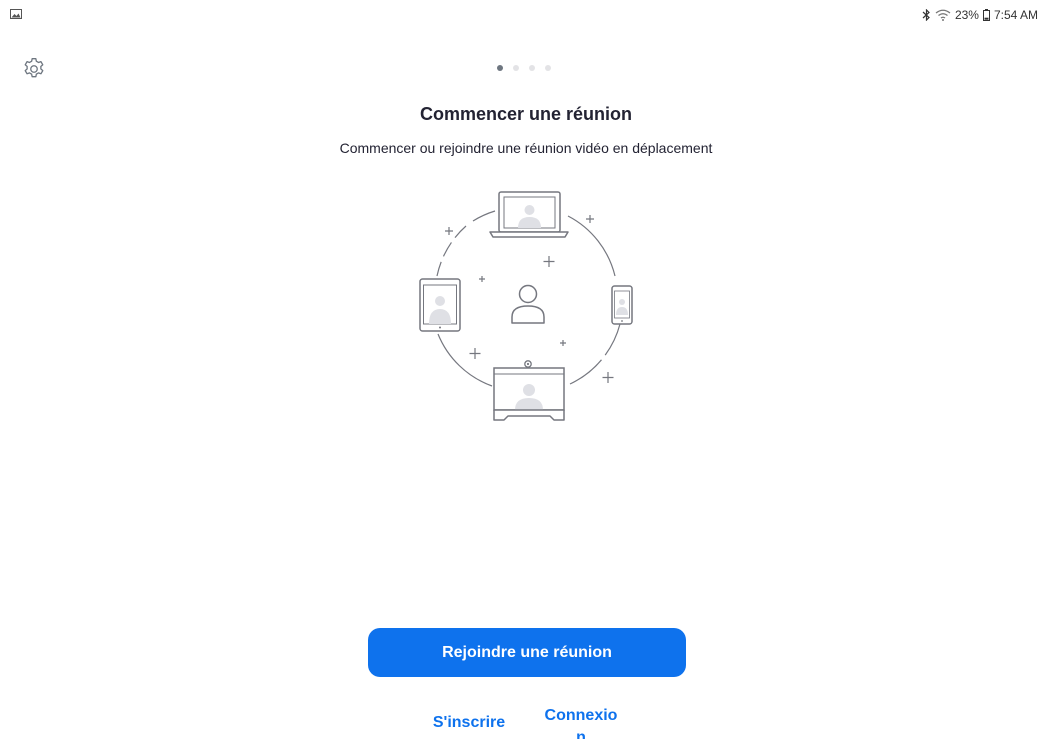 The image size is (1046, 739). What do you see at coordinates (581, 722) in the screenshot?
I see `login-link: Connexion` at bounding box center [581, 722].